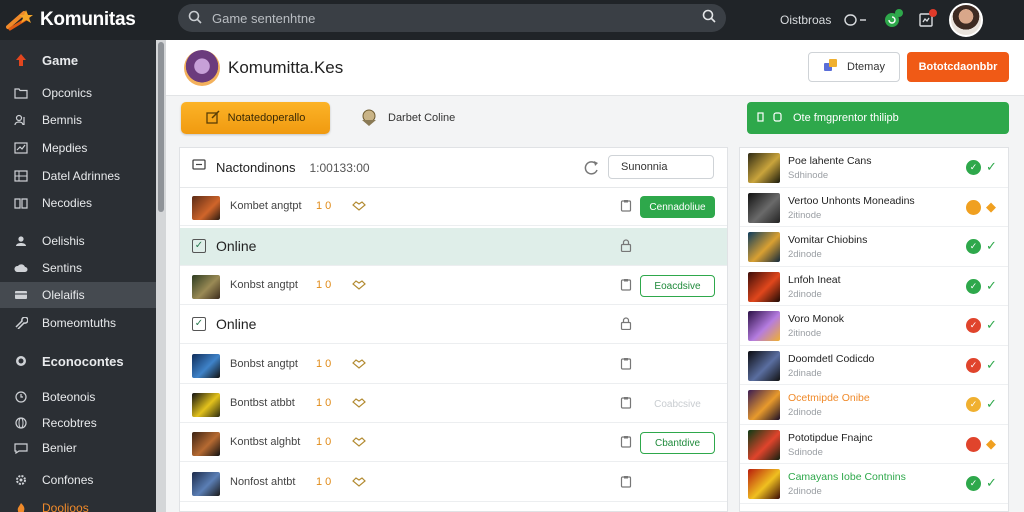  What do you see at coordinates (161, 276) in the screenshot?
I see `sidebar-scrollbar` at bounding box center [161, 276].